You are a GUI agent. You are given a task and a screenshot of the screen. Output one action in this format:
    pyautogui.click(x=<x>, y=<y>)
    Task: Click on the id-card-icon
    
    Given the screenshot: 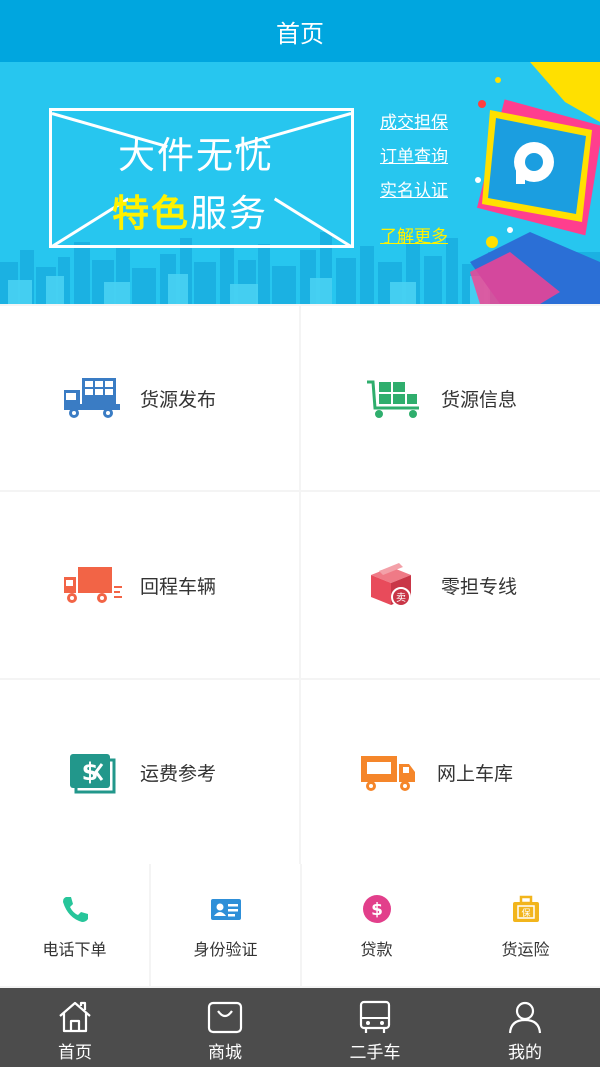 What is the action you would take?
    pyautogui.click(x=225, y=909)
    